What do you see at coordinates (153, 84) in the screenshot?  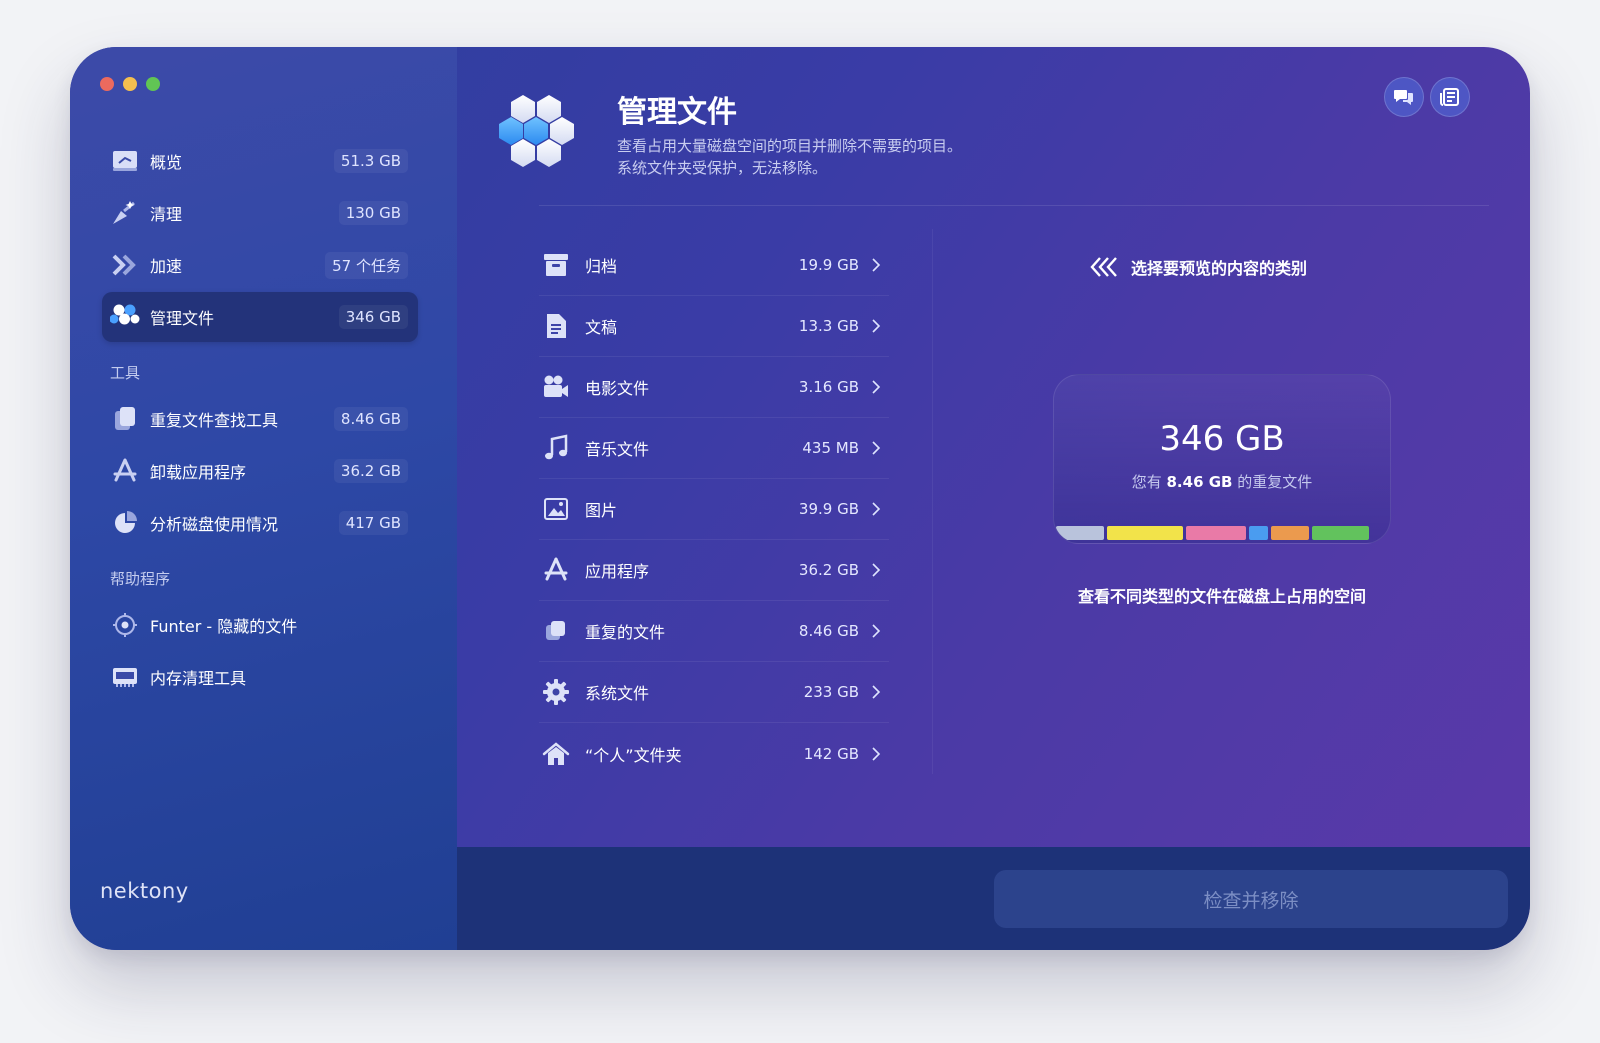 I see `zoom-window-button` at bounding box center [153, 84].